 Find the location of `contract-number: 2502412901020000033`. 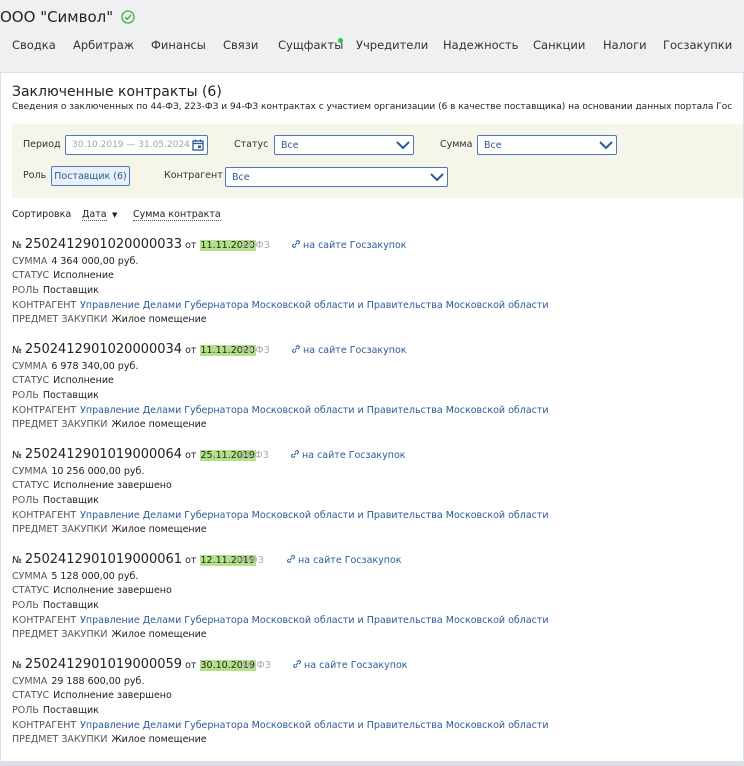

contract-number: 2502412901020000033 is located at coordinates (103, 244).